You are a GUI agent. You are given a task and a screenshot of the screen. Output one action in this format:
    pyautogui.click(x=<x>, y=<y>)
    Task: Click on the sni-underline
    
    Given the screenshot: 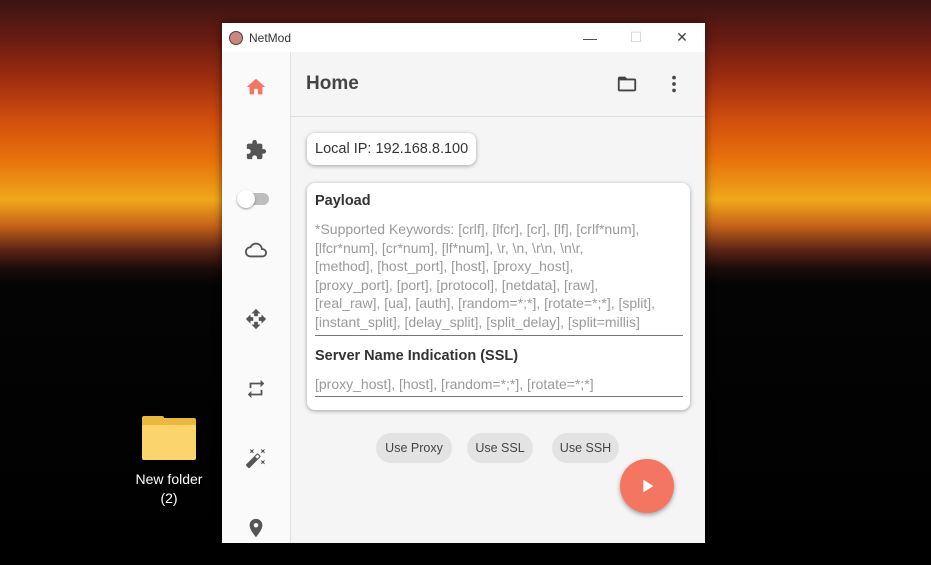 What is the action you would take?
    pyautogui.click(x=499, y=396)
    